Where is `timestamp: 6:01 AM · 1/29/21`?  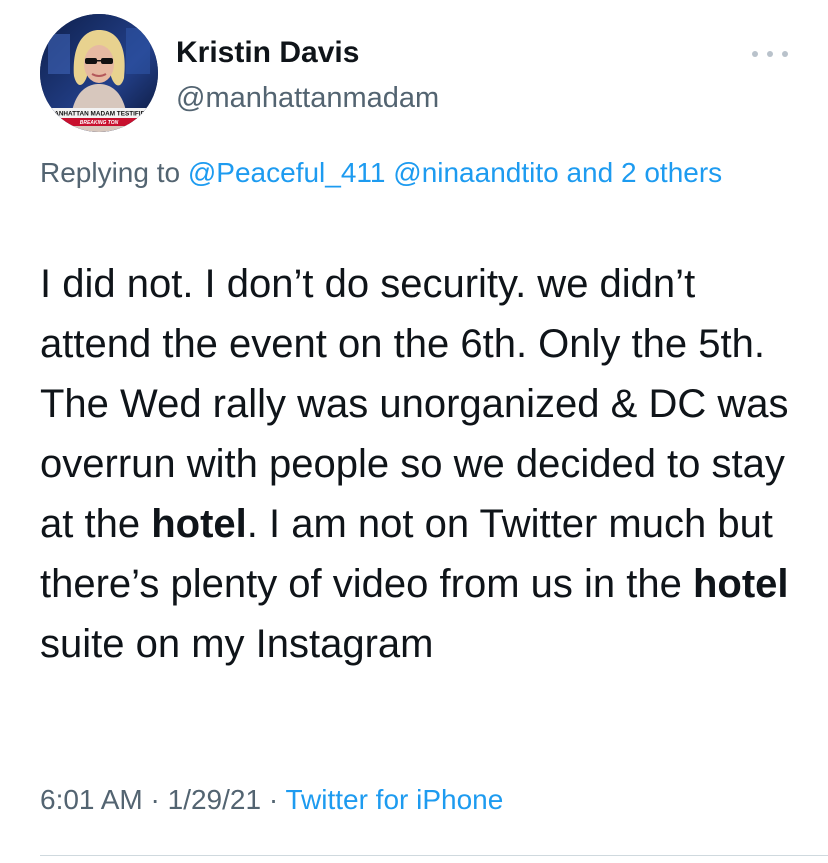 timestamp: 6:01 AM · 1/29/21 is located at coordinates (150, 799).